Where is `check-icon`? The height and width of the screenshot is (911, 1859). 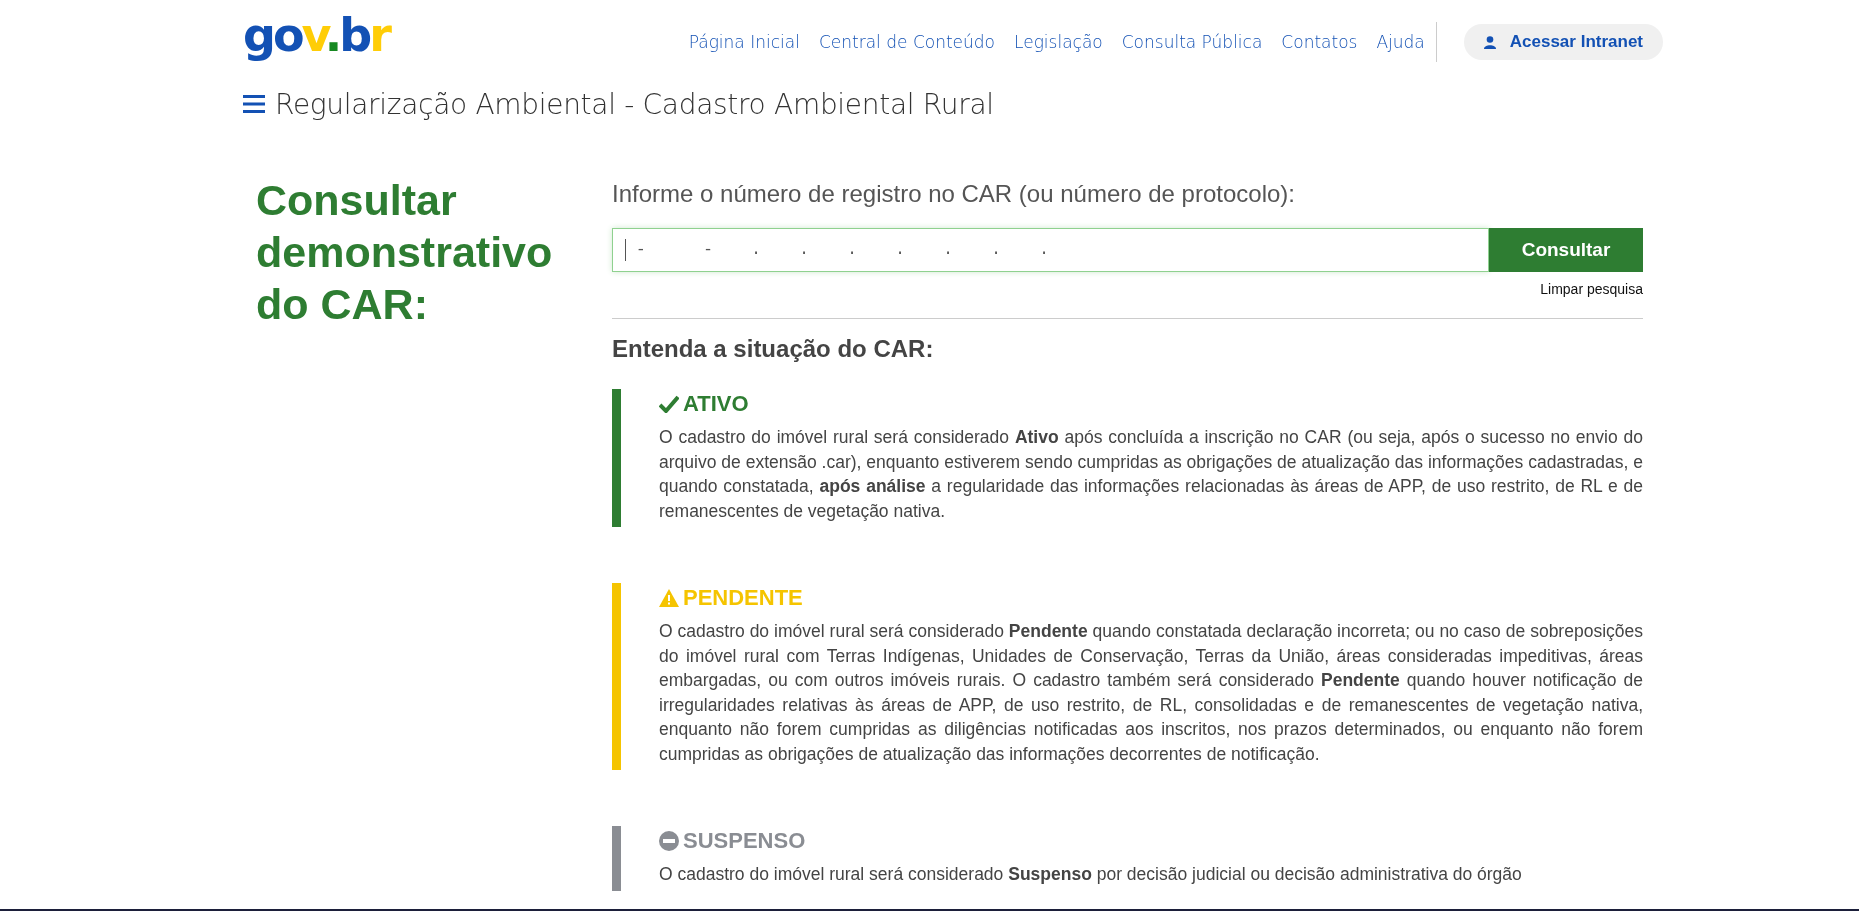
check-icon is located at coordinates (669, 404).